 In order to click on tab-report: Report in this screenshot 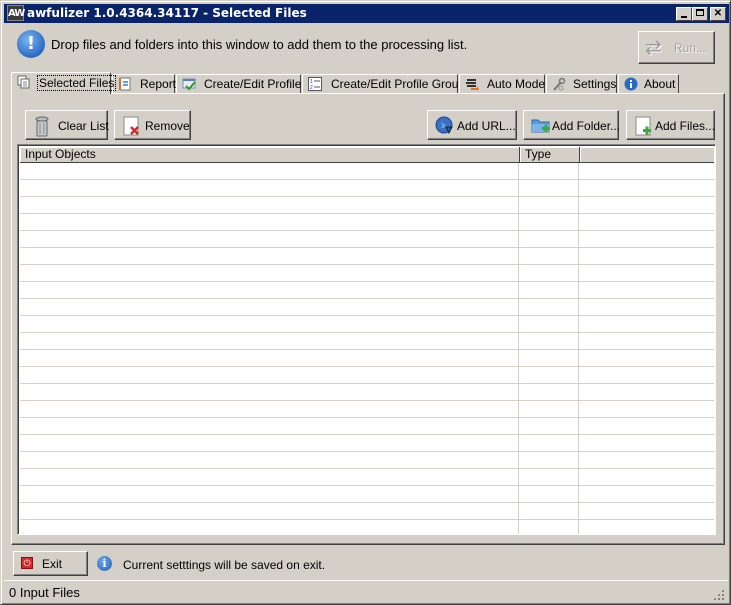, I will do `click(144, 83)`.